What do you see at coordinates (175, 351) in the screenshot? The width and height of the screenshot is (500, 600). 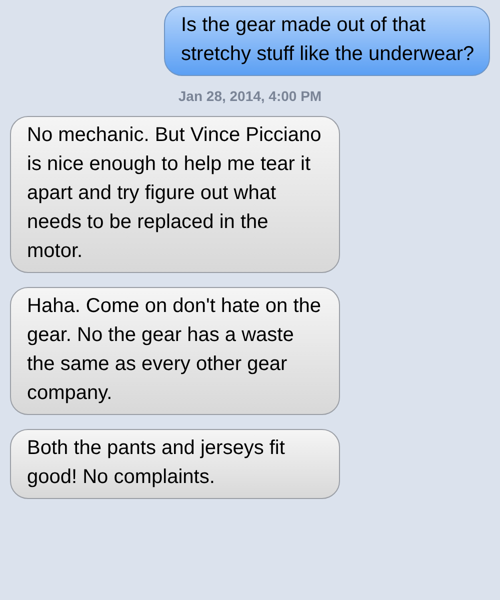 I see `received-message-bubble: Haha. Come on don't hate on the gear. No the gear has a waste the same as every other gear company.` at bounding box center [175, 351].